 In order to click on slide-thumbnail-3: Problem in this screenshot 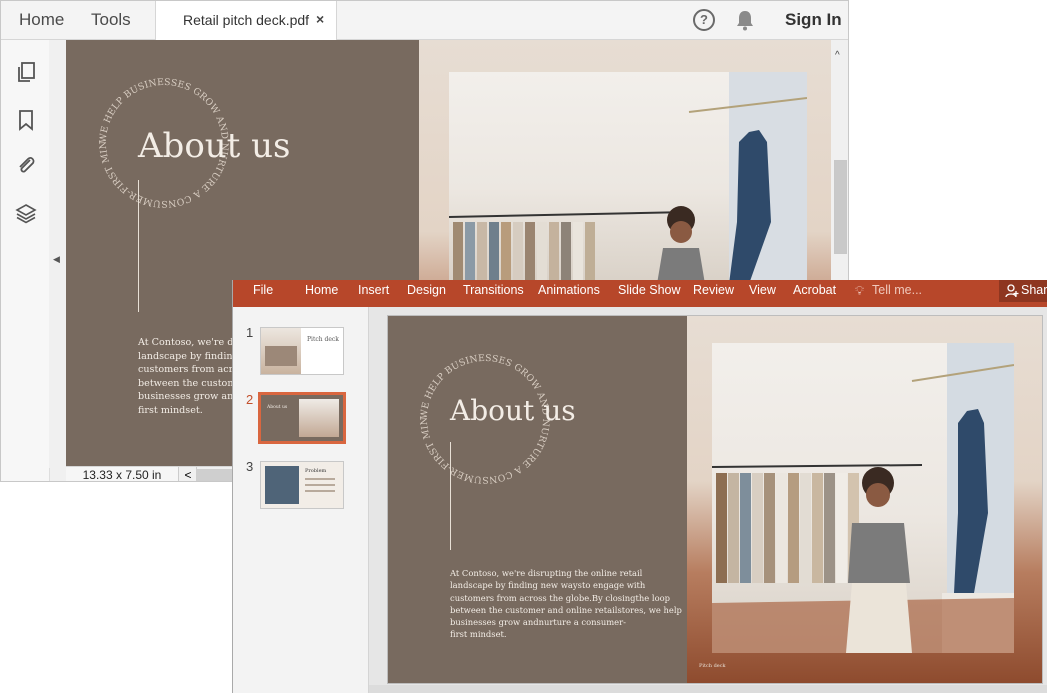, I will do `click(302, 485)`.